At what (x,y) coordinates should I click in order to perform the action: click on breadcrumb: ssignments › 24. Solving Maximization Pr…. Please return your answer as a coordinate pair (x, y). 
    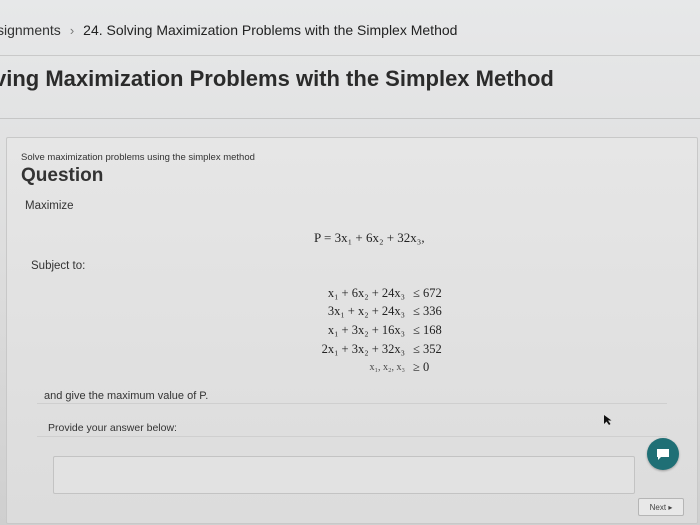
    Looking at the image, I should click on (228, 30).